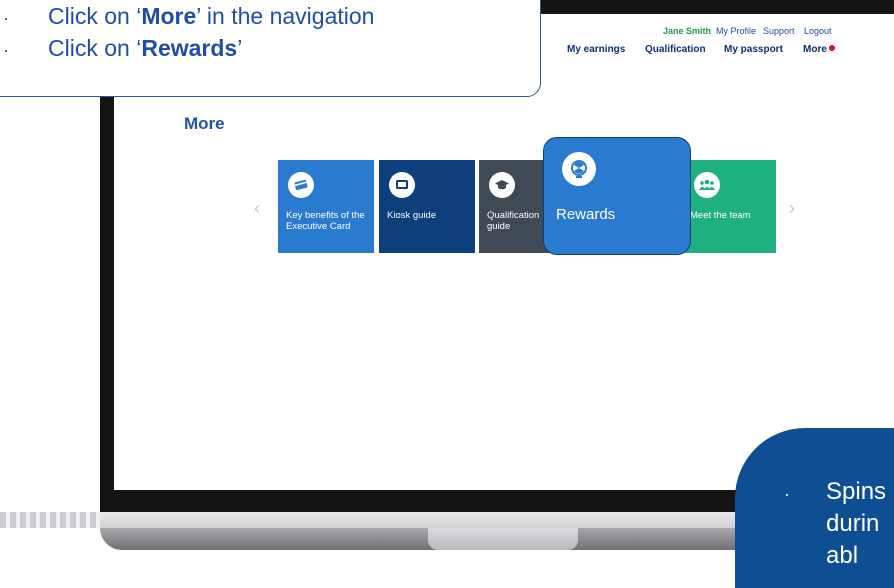  I want to click on carousel-next-button: ›, so click(792, 208).